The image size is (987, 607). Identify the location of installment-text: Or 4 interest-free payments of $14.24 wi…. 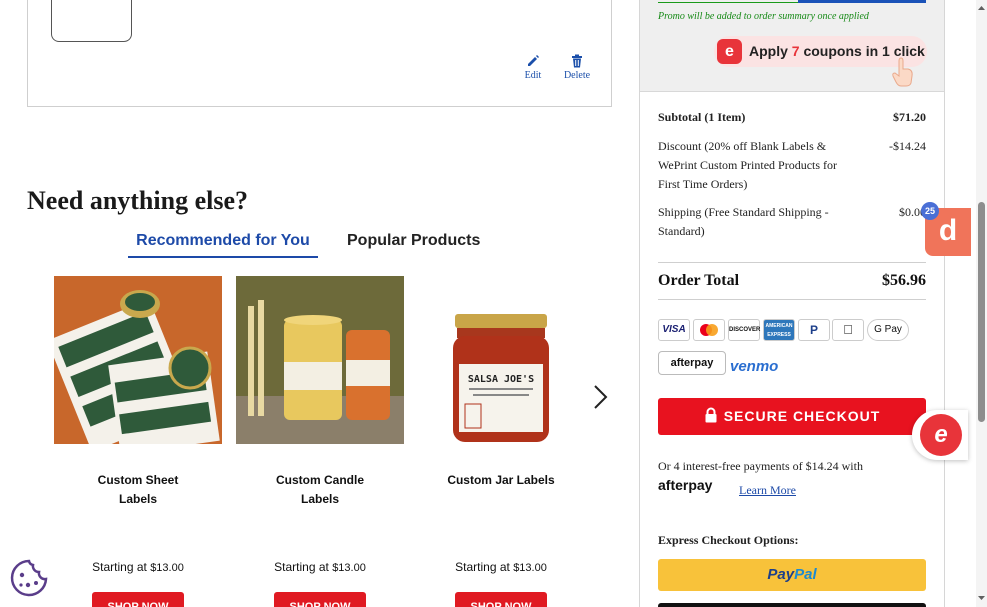
(760, 466).